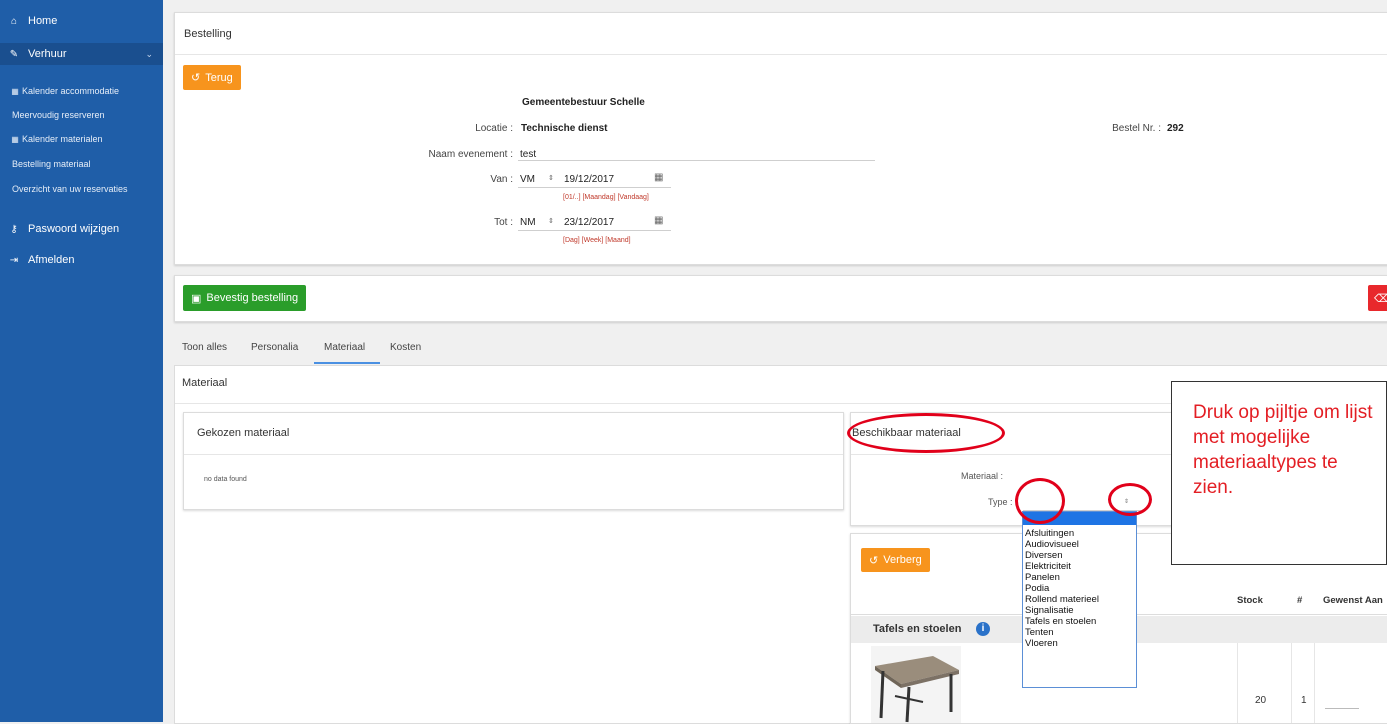 The height and width of the screenshot is (724, 1387). Describe the element at coordinates (252, 298) in the screenshot. I see `confirm-order-label: Bevestig bestelling` at that location.